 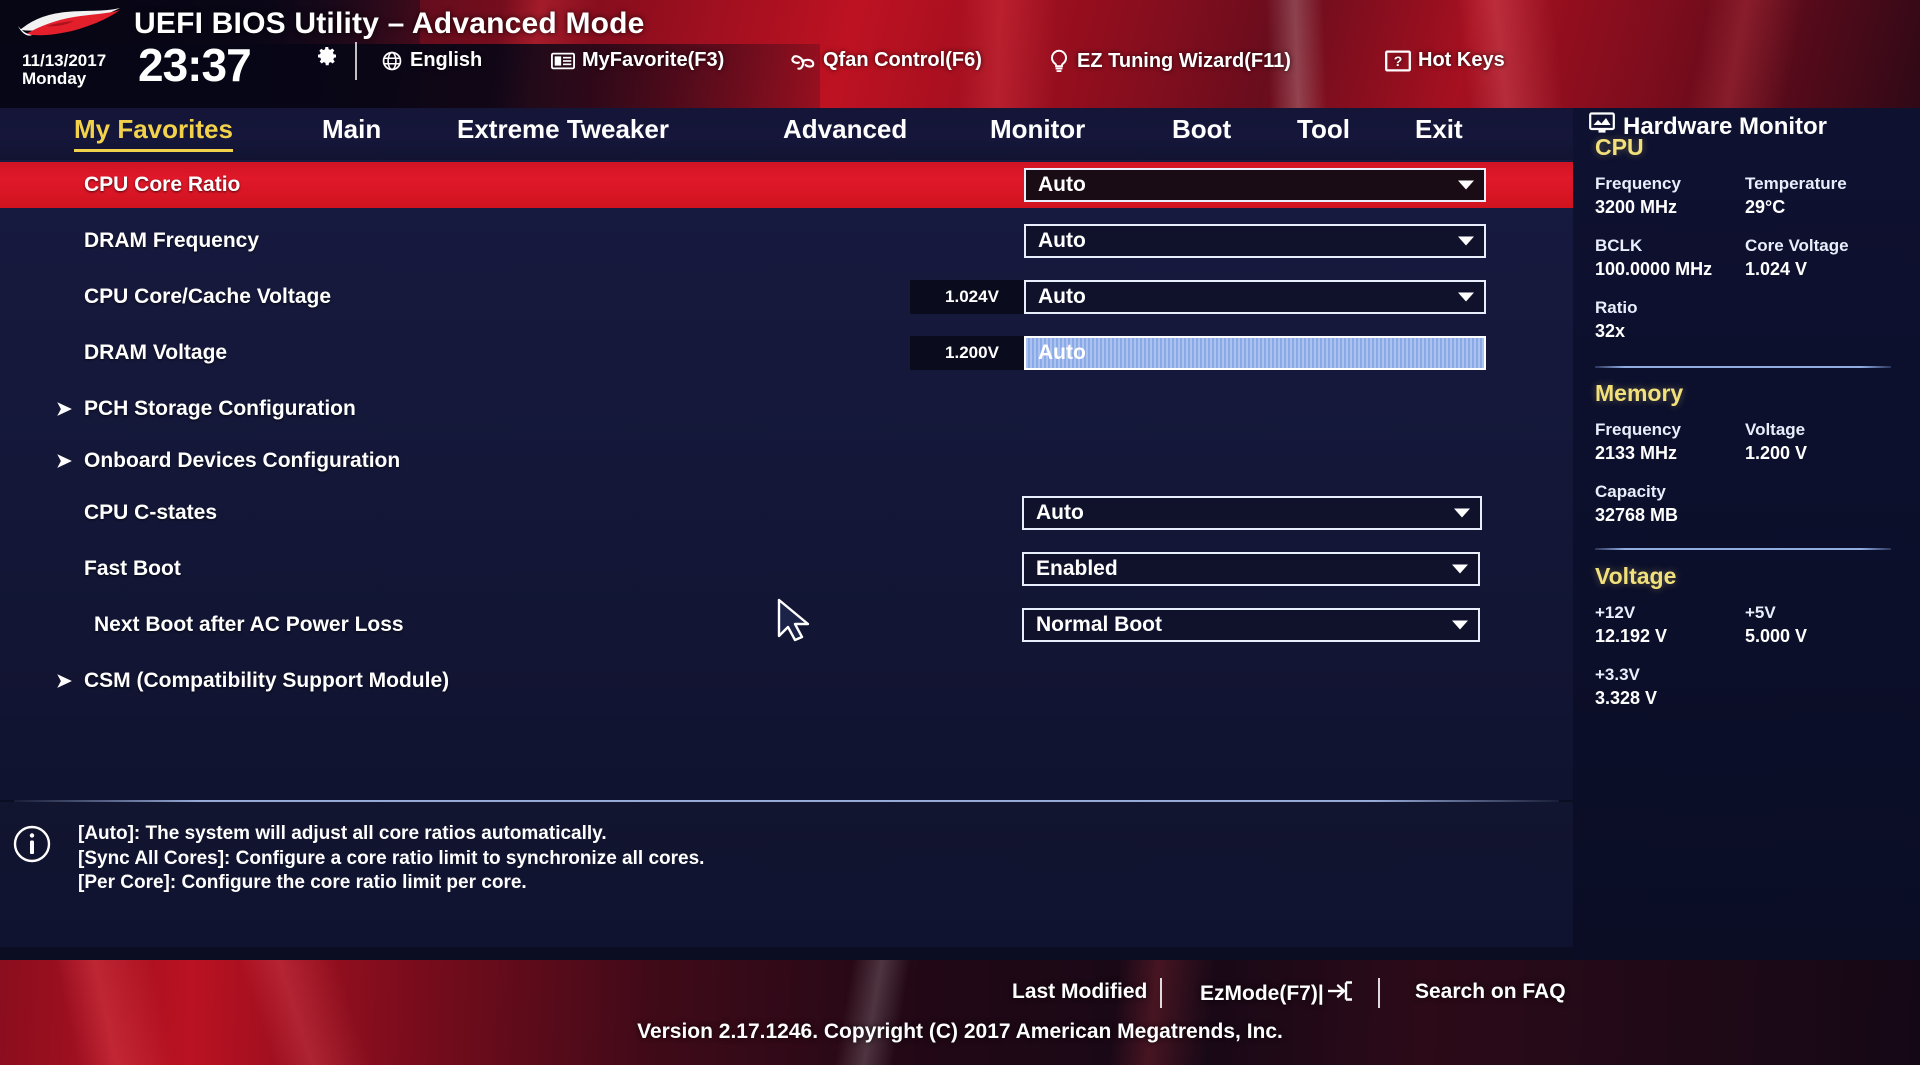 I want to click on cpu-frequency-value: 3200 MHz, so click(x=1636, y=207).